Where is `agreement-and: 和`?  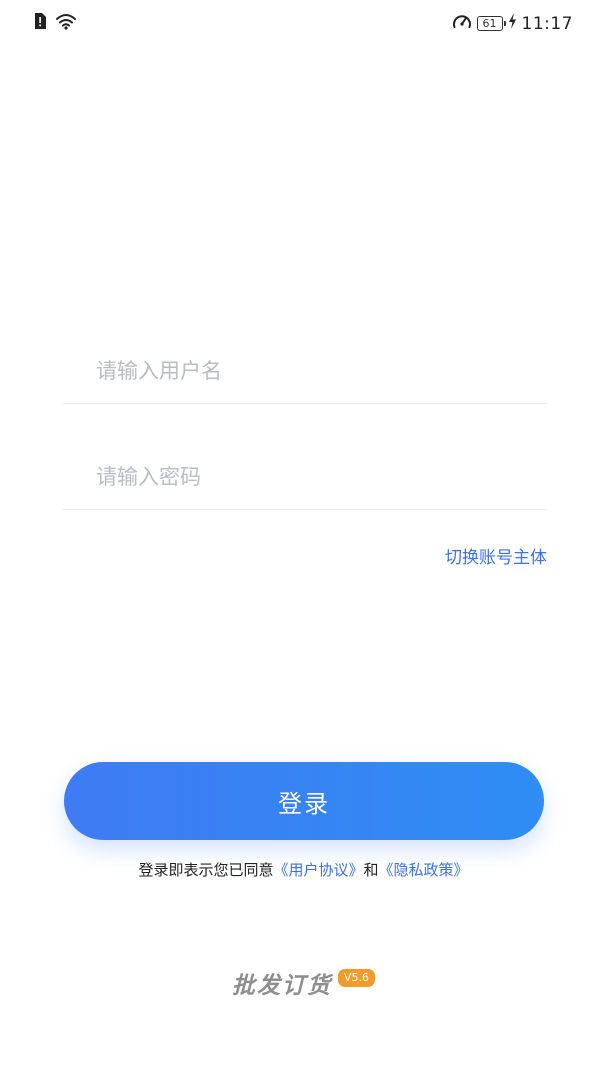
agreement-and: 和 is located at coordinates (371, 870).